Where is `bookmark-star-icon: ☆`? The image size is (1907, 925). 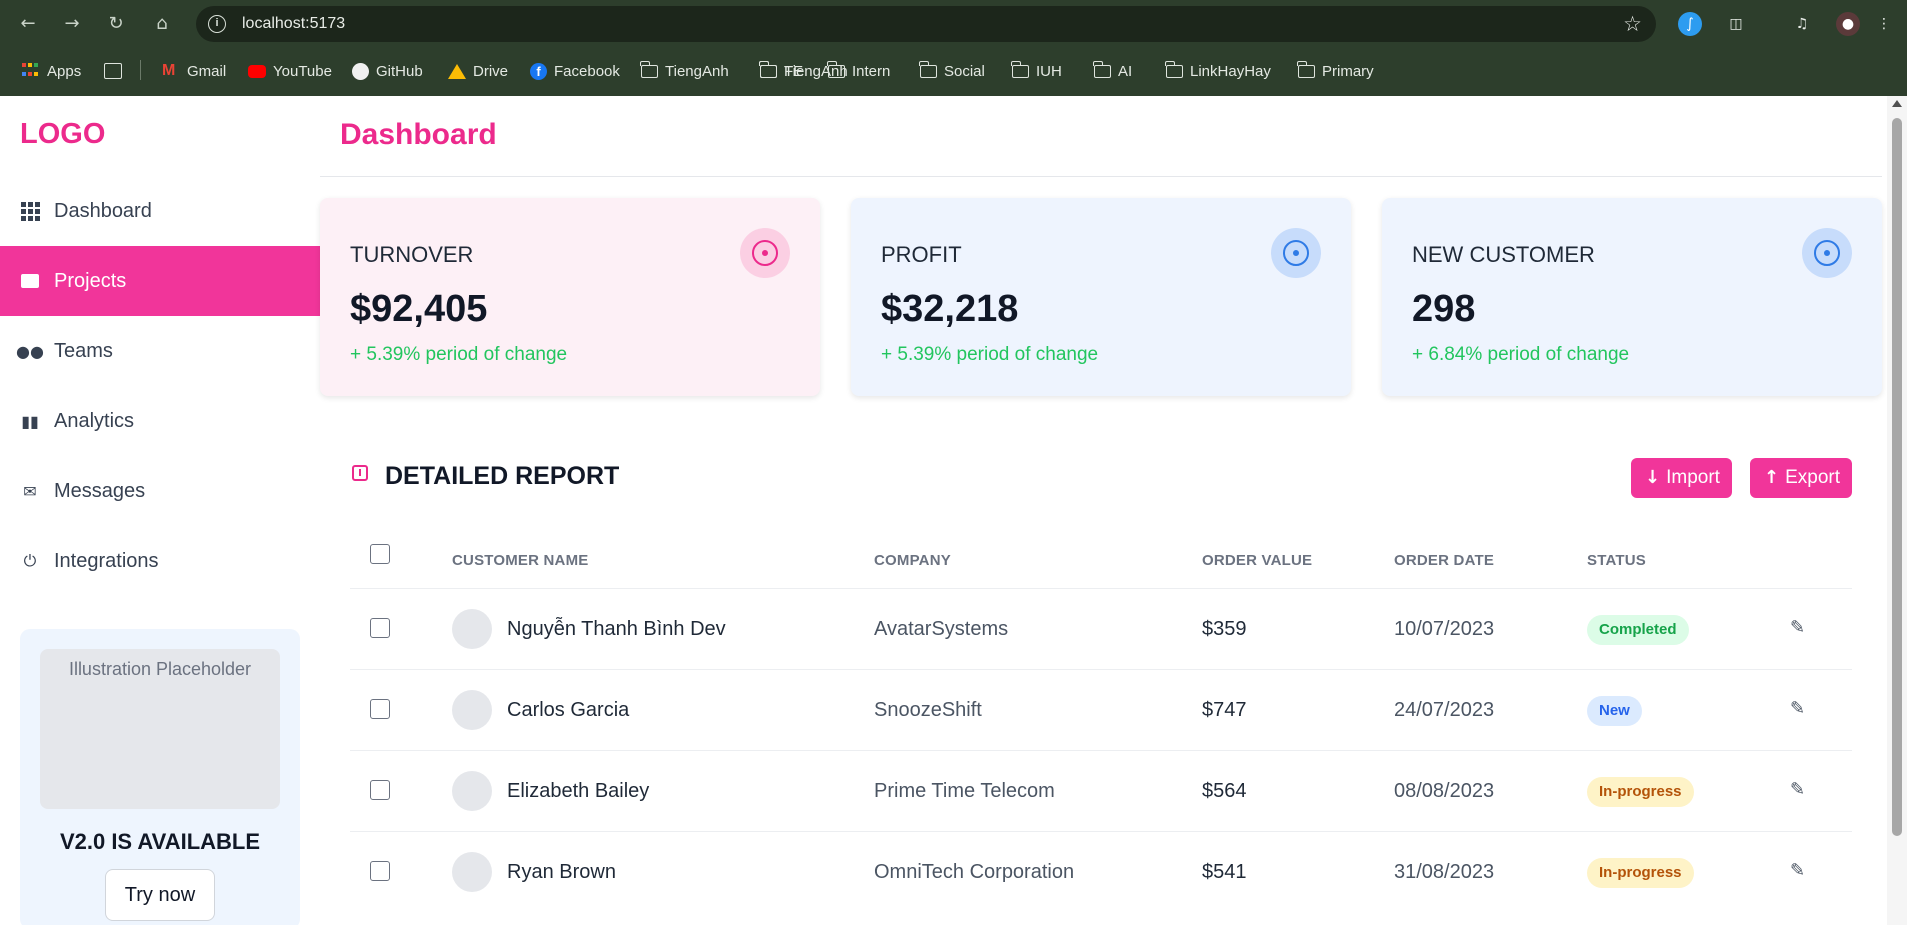
bookmark-star-icon: ☆ is located at coordinates (1632, 24).